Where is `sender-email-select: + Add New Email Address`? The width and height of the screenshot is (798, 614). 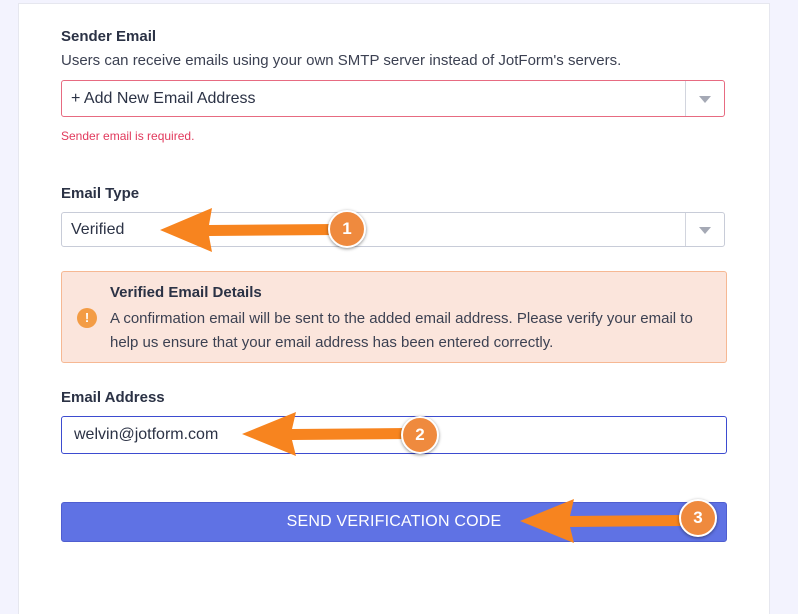
sender-email-select: + Add New Email Address is located at coordinates (393, 98).